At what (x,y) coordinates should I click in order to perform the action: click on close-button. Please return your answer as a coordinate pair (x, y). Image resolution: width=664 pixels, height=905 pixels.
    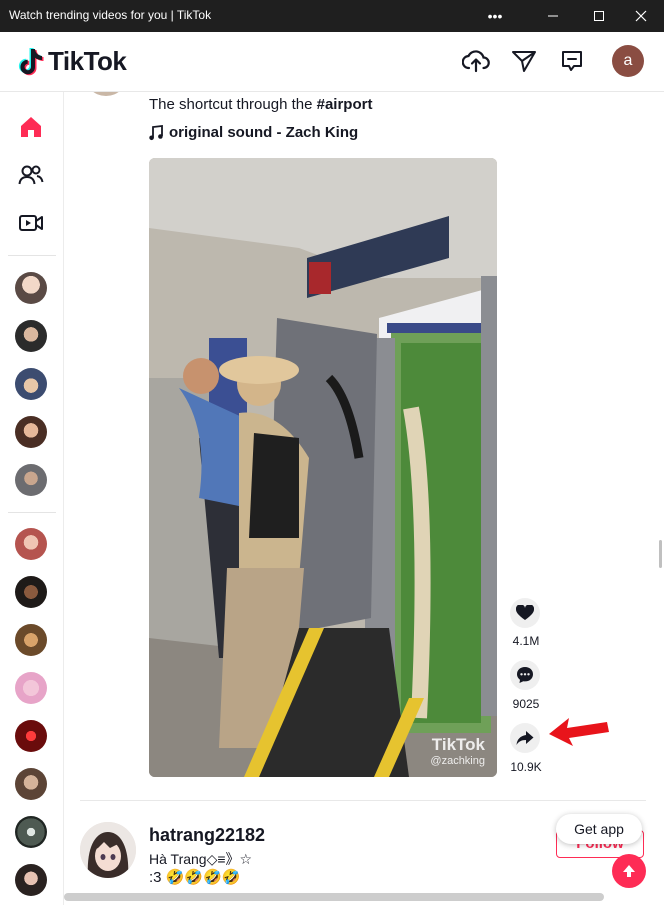
    Looking at the image, I should click on (641, 16).